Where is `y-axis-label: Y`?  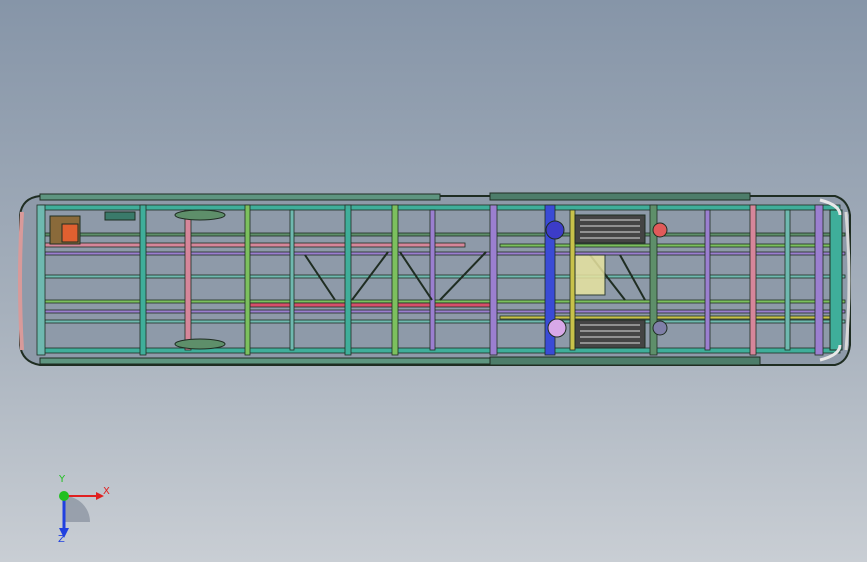
y-axis-label: Y is located at coordinates (62, 479).